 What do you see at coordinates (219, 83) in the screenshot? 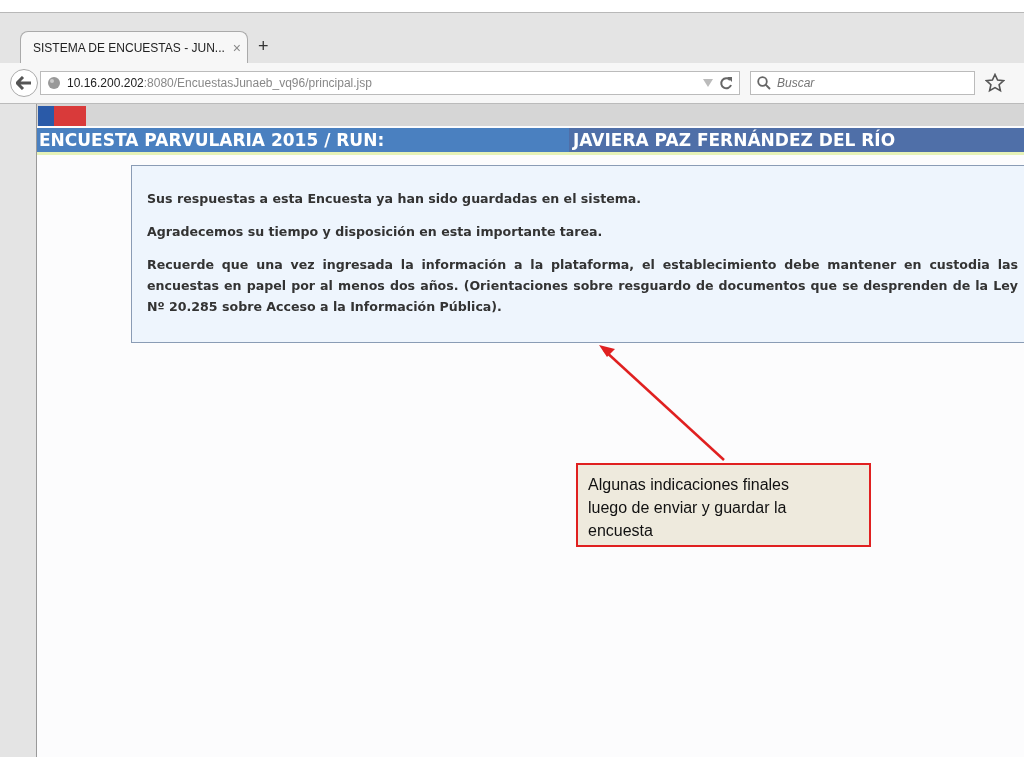
I see `url-text: 10.16.200.202:8080/EncuestasJunaeb_vq96/principal.jsp` at bounding box center [219, 83].